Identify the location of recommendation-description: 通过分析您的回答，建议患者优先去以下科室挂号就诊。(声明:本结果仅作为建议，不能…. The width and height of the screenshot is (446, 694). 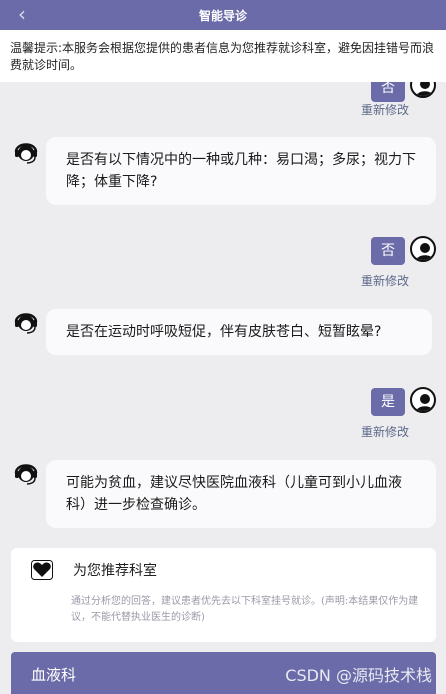
(245, 609).